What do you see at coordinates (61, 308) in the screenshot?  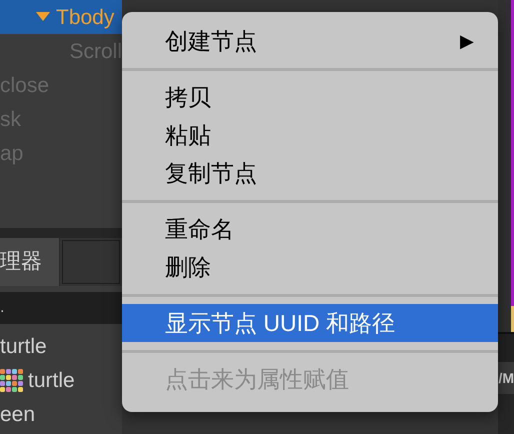 I see `search-field: .` at bounding box center [61, 308].